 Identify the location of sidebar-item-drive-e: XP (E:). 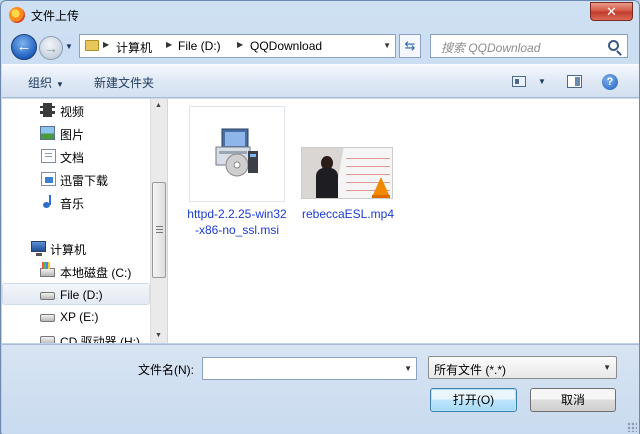
(76, 317).